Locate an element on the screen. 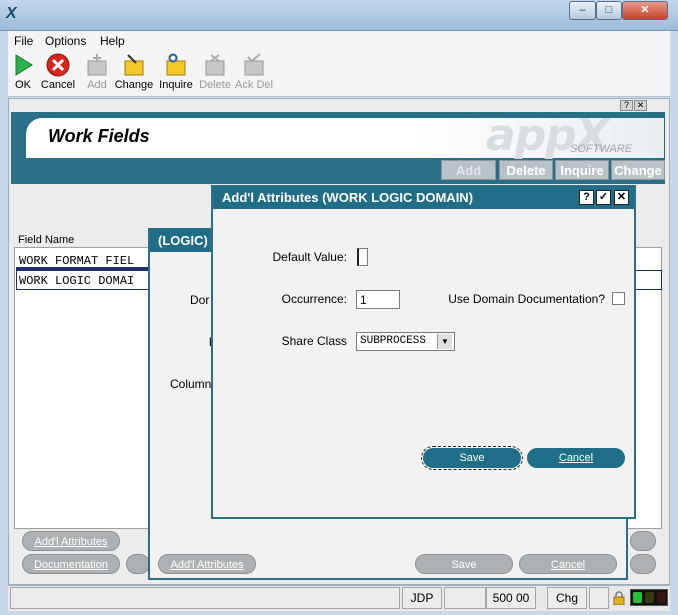 The image size is (678, 615). status-mode: Chg is located at coordinates (567, 598).